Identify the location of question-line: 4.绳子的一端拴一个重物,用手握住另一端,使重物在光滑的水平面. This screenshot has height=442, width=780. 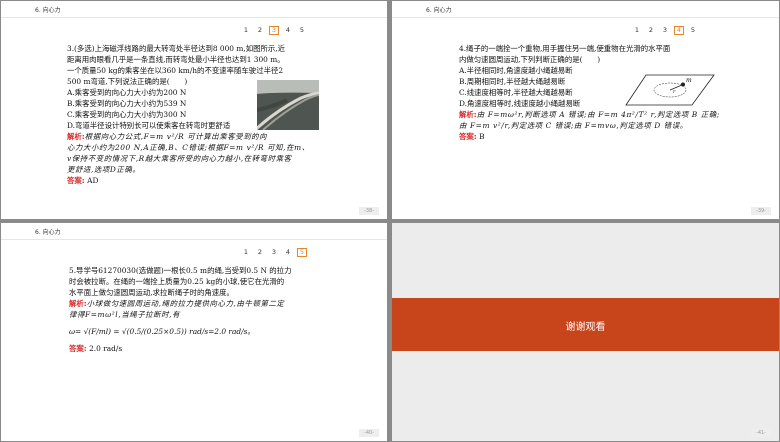
(565, 48).